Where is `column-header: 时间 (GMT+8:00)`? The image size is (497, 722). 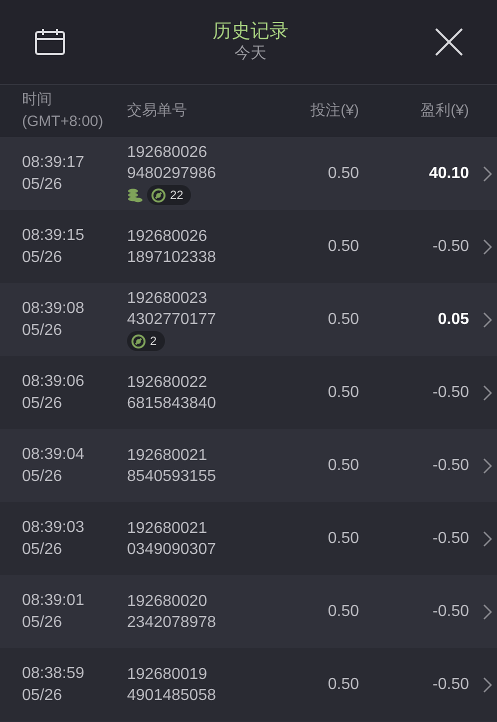 column-header: 时间 (GMT+8:00) is located at coordinates (63, 111).